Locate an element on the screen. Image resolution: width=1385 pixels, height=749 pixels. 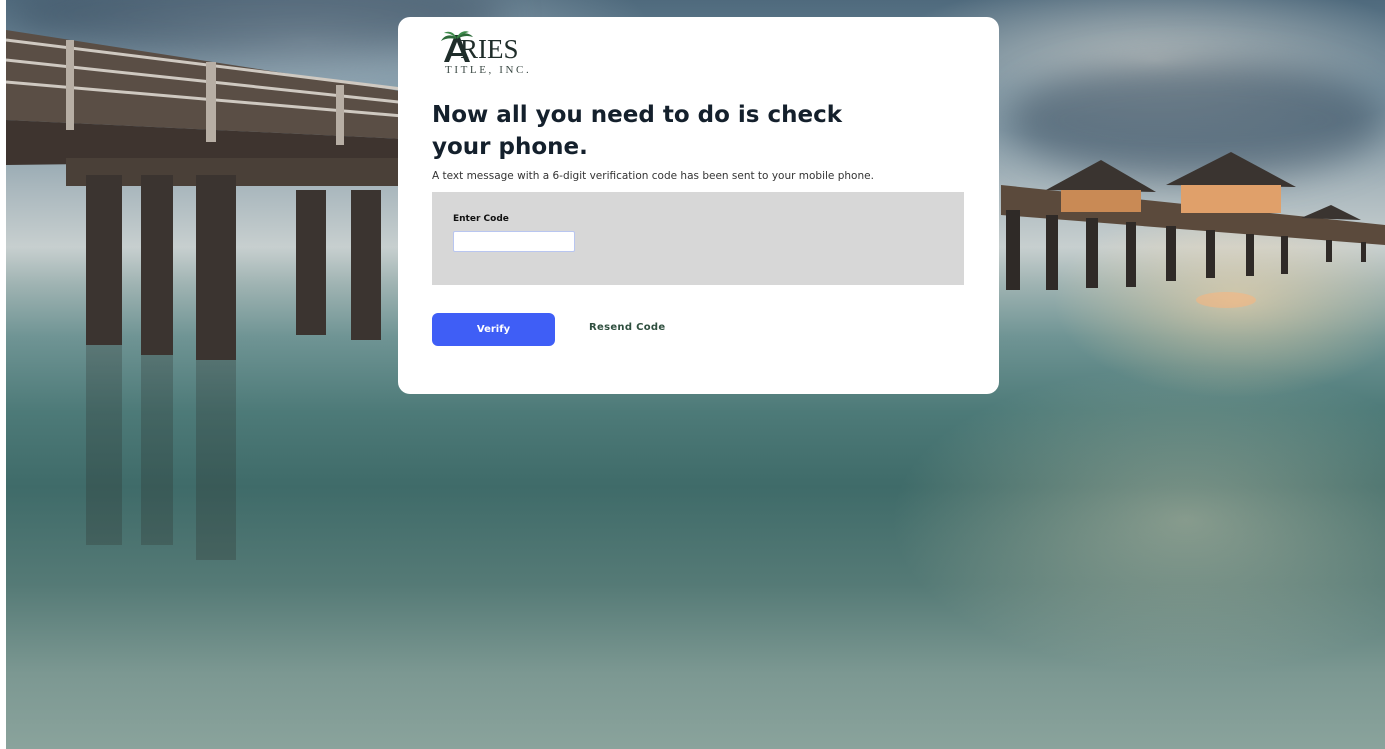
logo-wordmark: RIES is located at coordinates (489, 49).